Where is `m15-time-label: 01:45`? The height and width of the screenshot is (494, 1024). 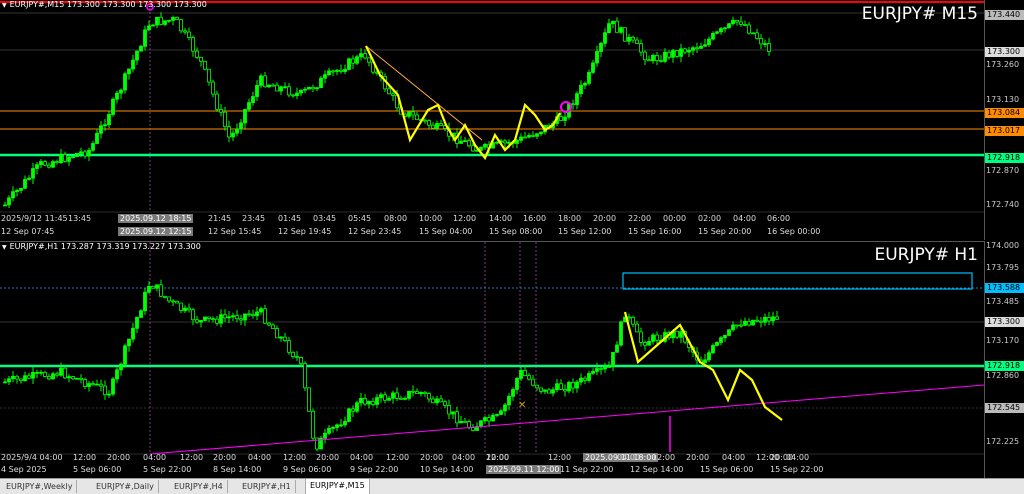 m15-time-label: 01:45 is located at coordinates (290, 218).